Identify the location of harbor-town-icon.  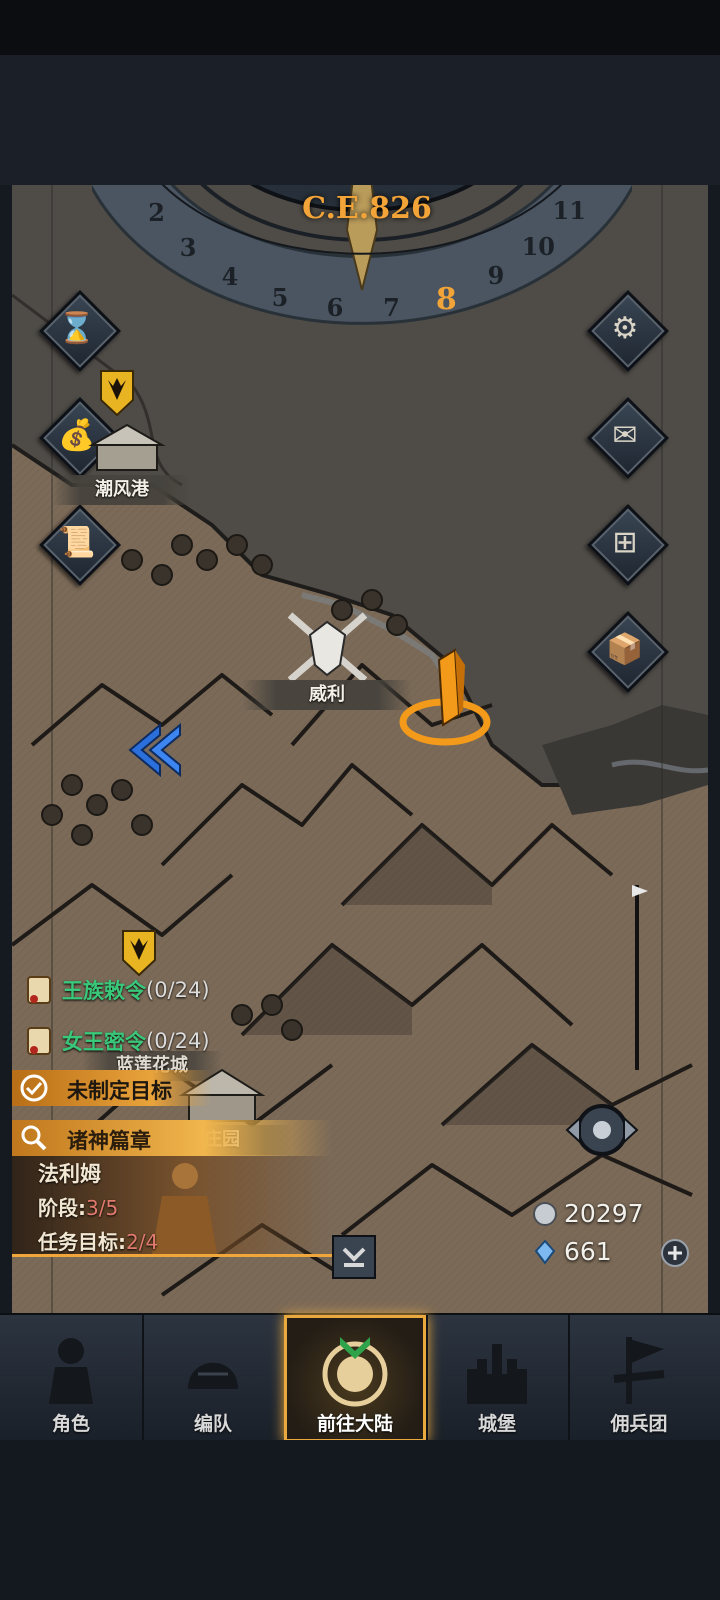
(127, 447).